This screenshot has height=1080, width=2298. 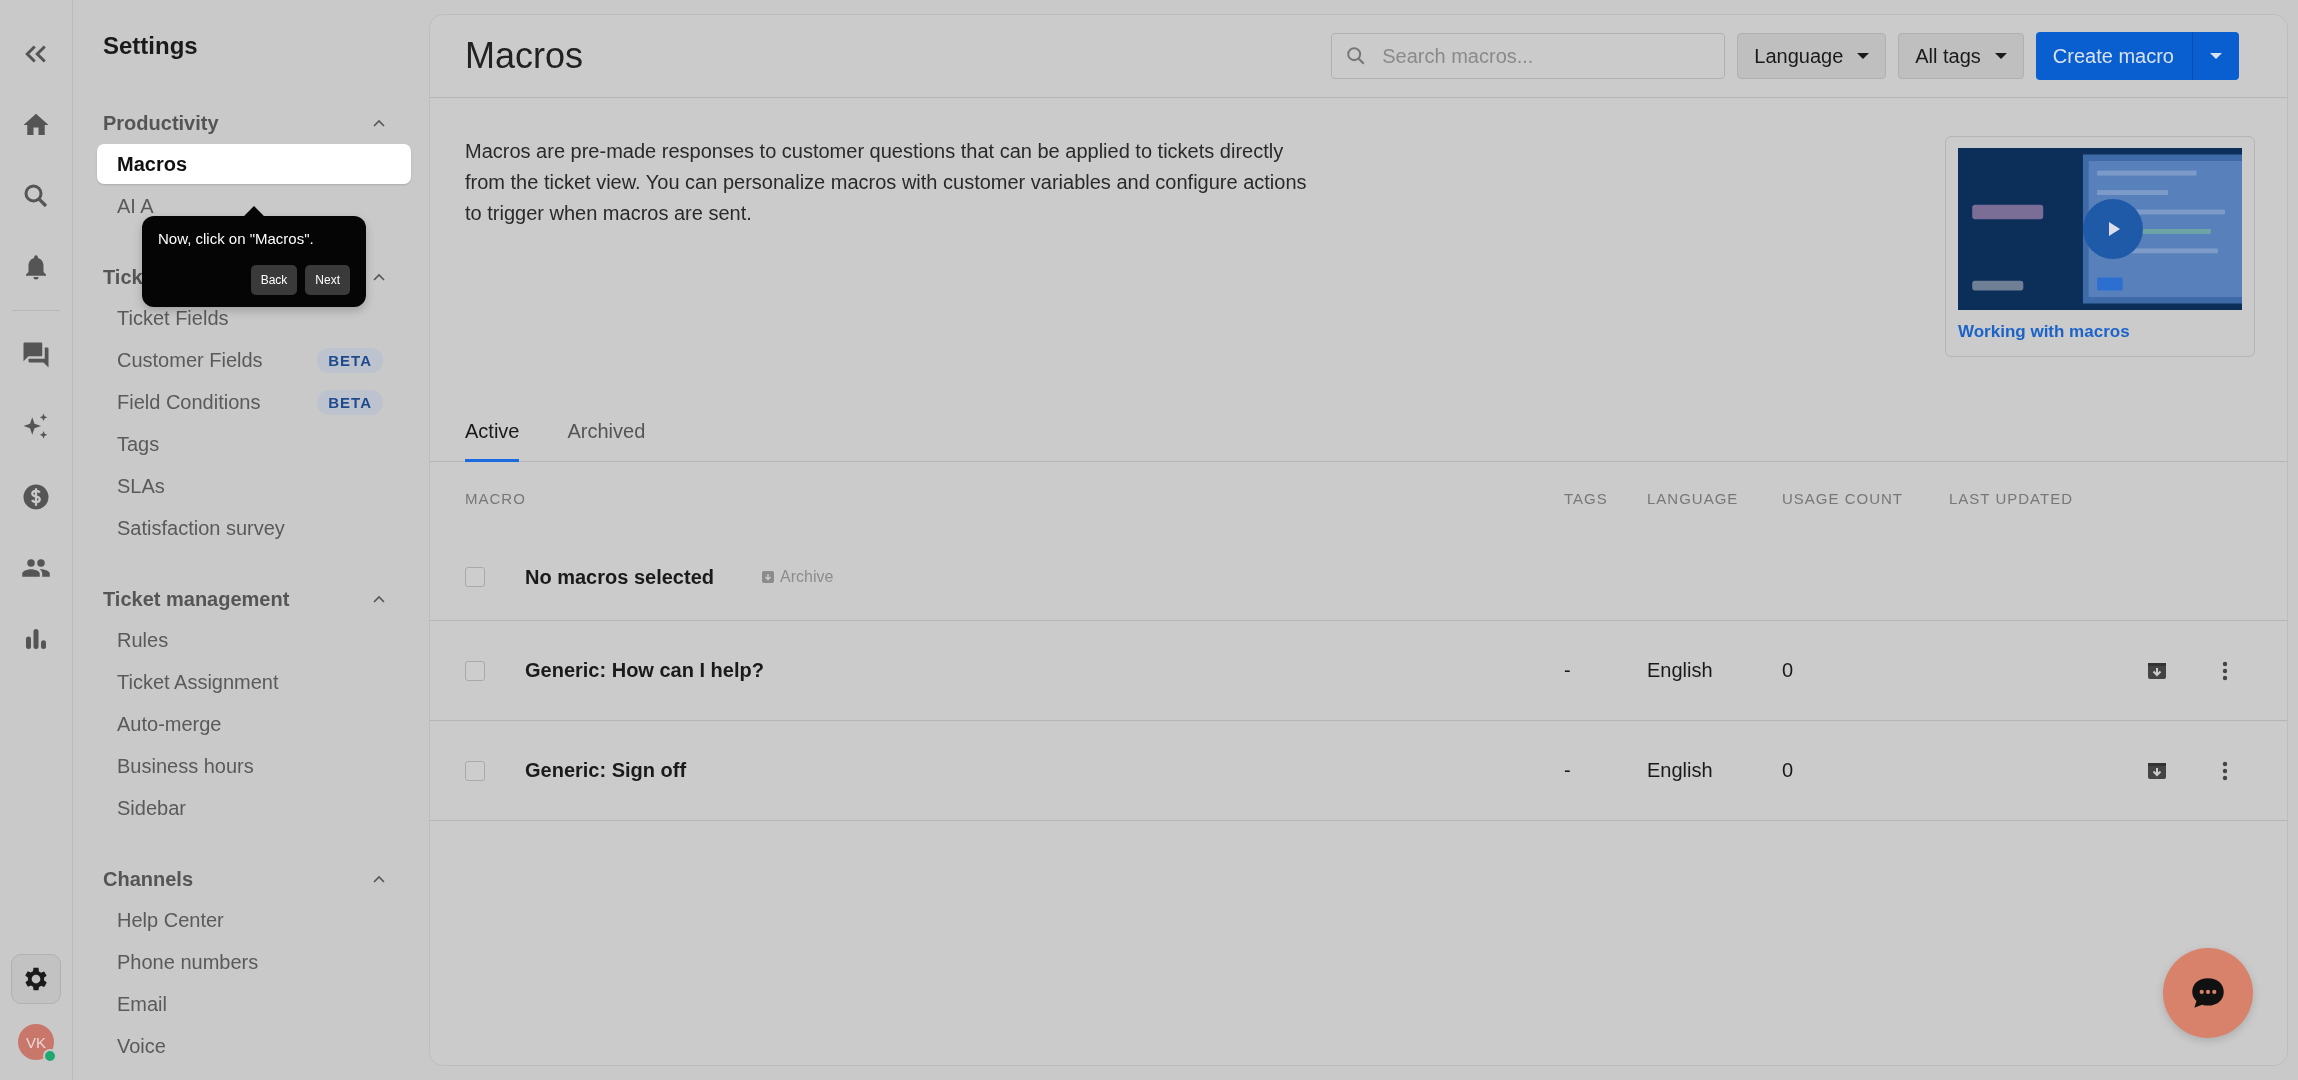 I want to click on sidebar-item: Tags, so click(x=254, y=444).